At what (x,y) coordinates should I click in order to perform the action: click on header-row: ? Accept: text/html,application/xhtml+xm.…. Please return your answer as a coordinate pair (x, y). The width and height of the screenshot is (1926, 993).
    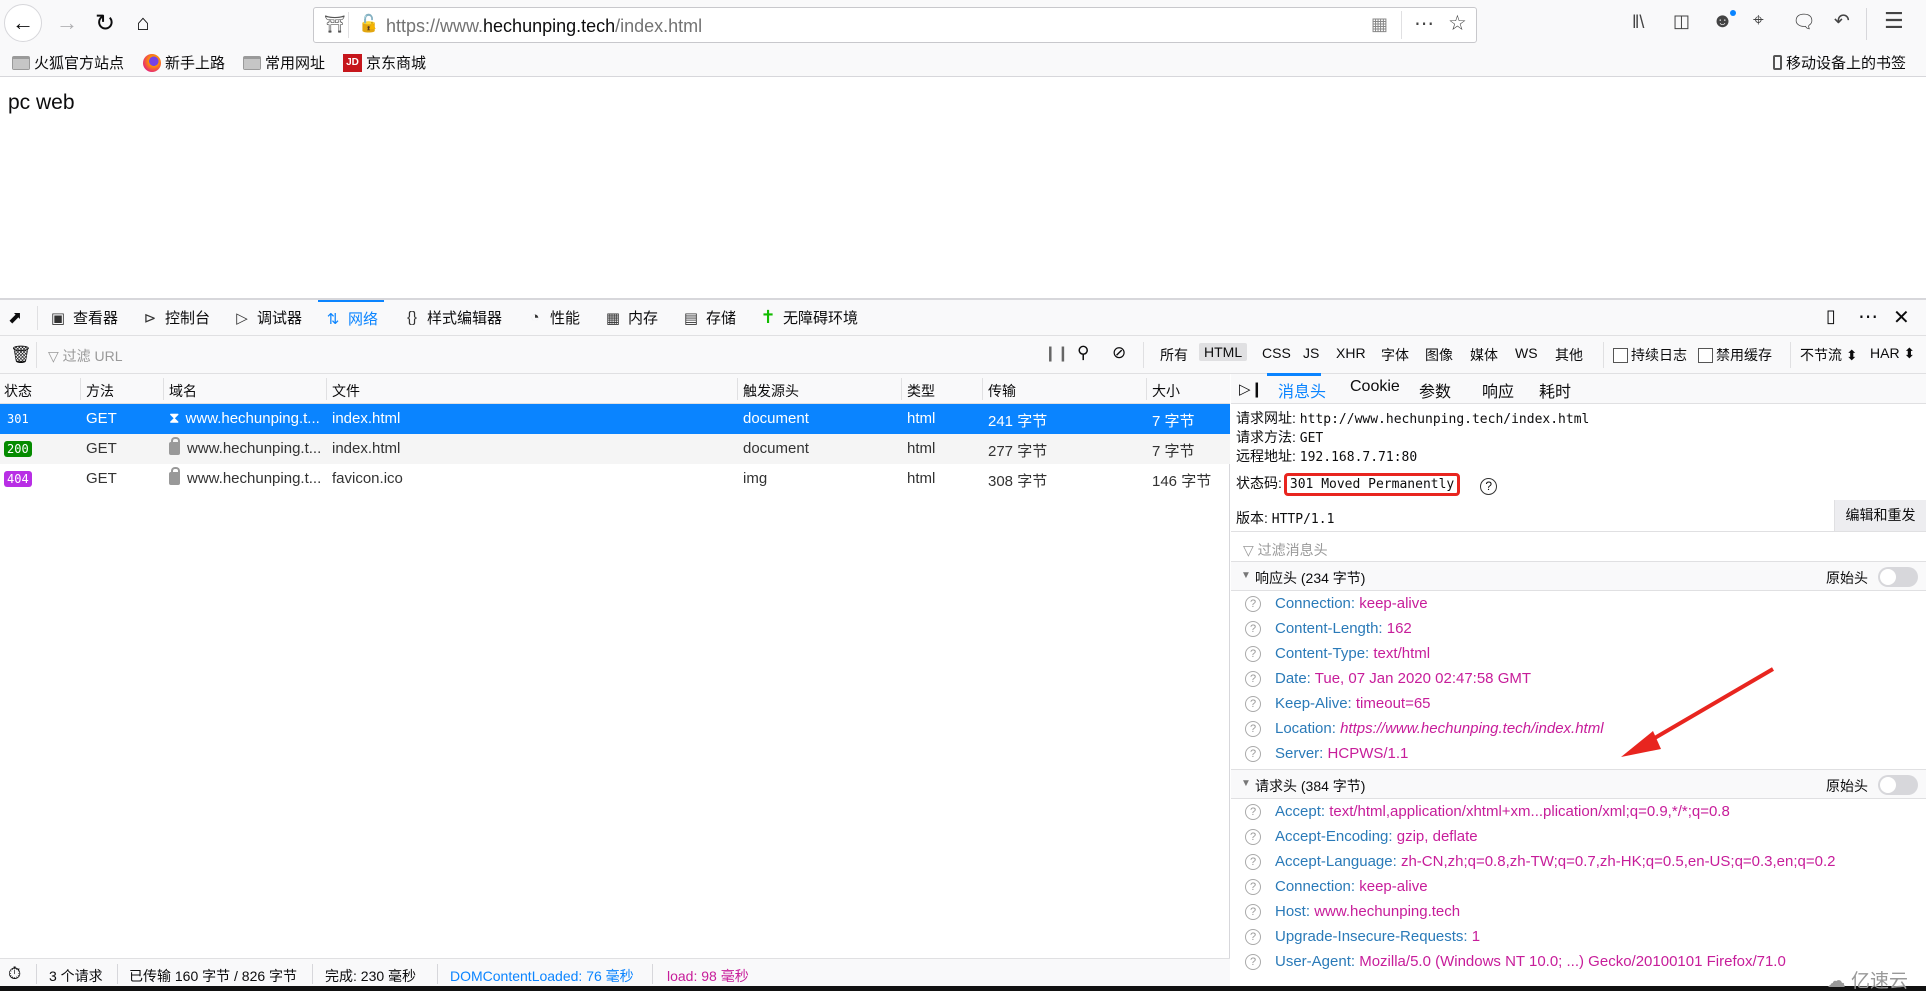
    Looking at the image, I should click on (1578, 813).